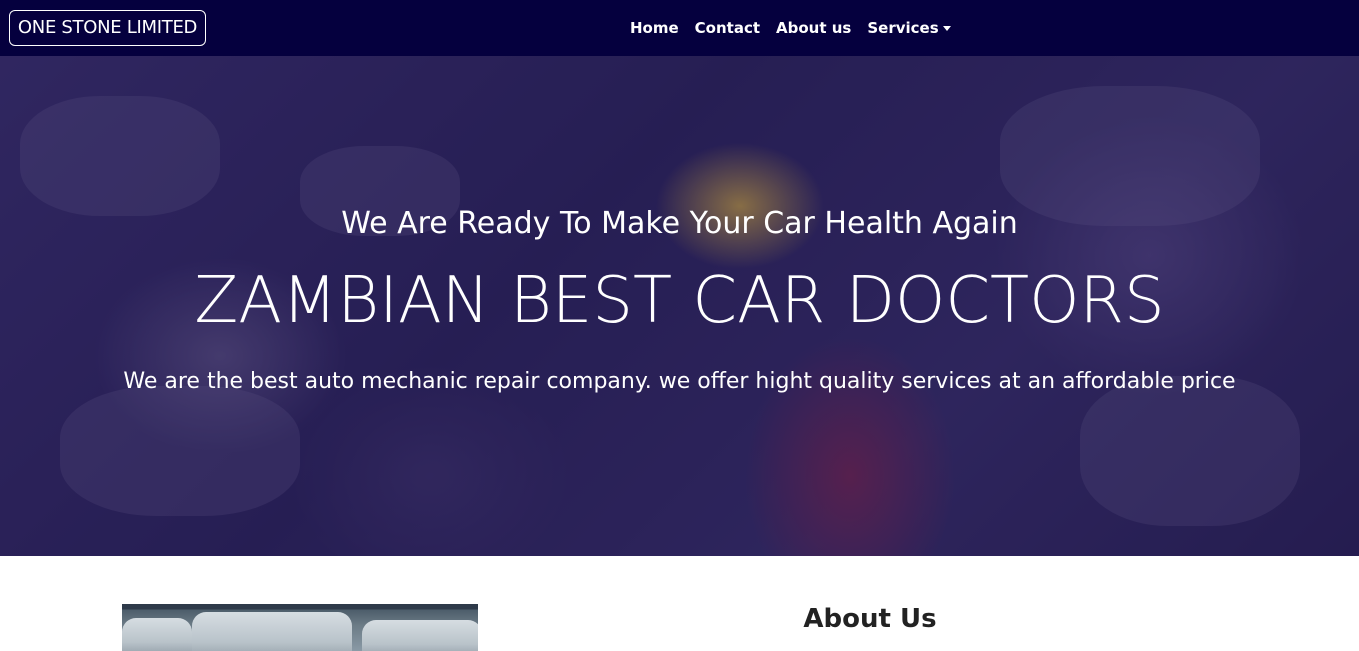 This screenshot has height=651, width=1359. Describe the element at coordinates (727, 28) in the screenshot. I see `nav-link-contact: Contact` at that location.